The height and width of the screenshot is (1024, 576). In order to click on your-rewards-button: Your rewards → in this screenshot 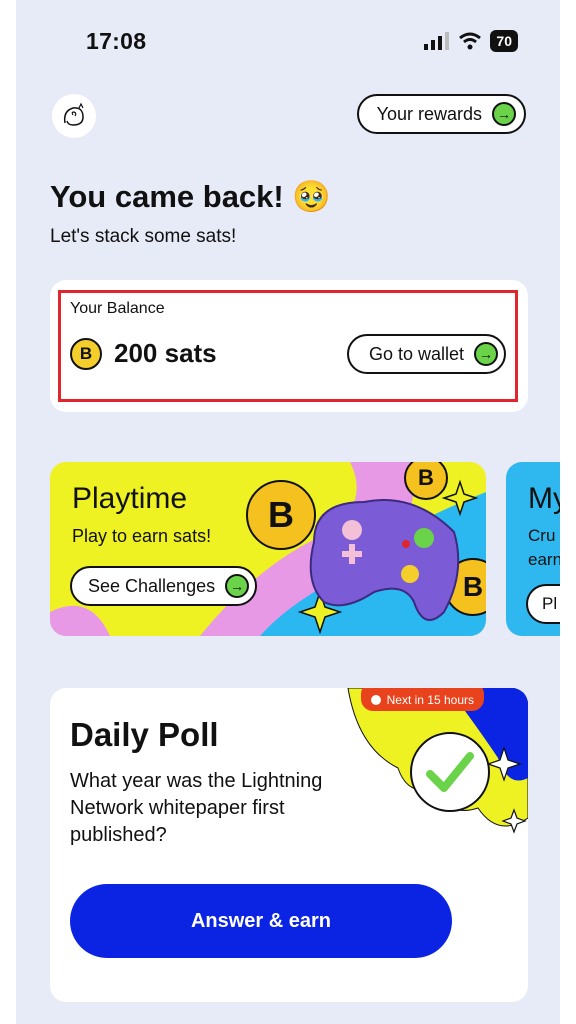, I will do `click(441, 114)`.